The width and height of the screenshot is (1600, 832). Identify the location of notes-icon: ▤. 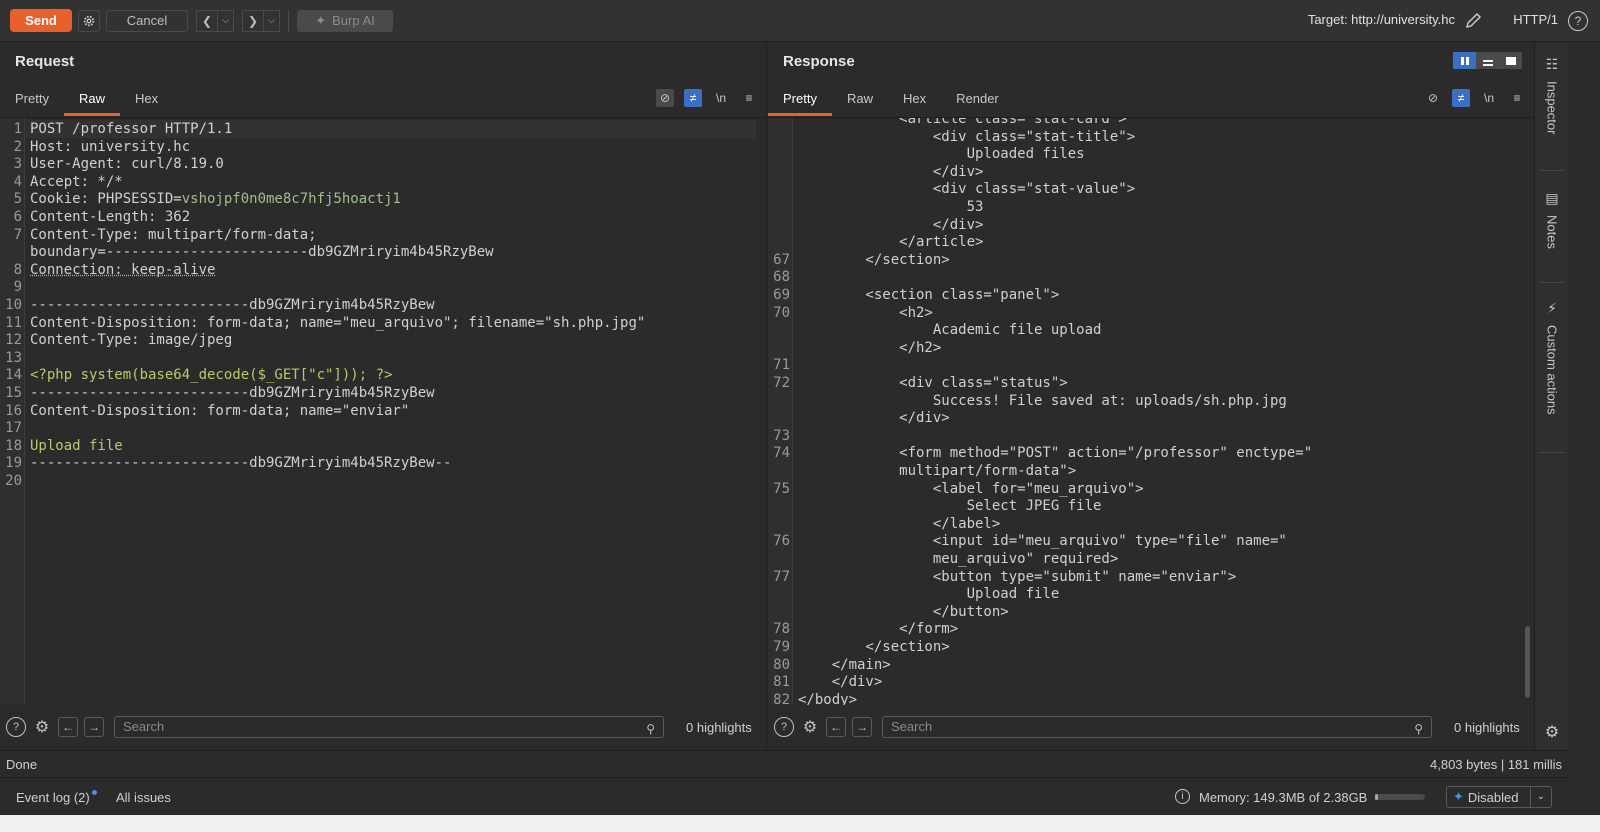
(1552, 198).